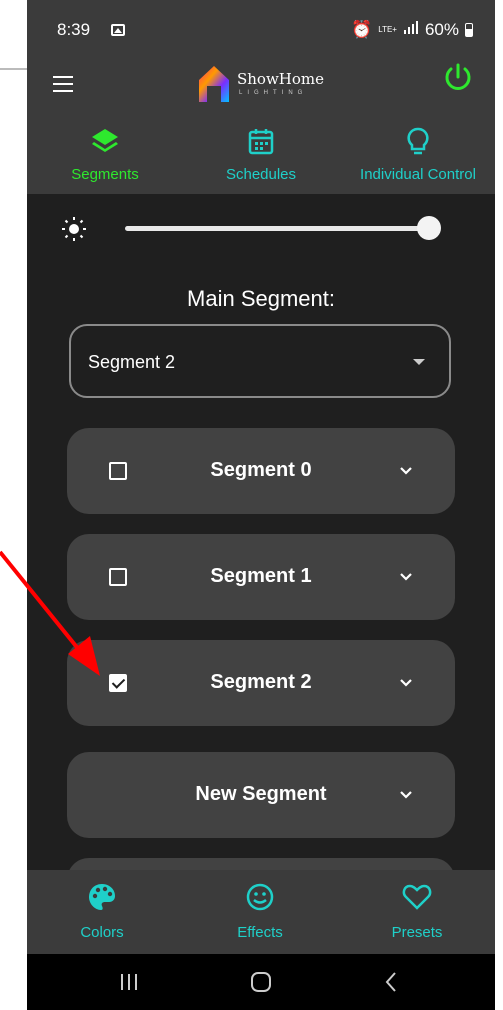 The width and height of the screenshot is (503, 1010). Describe the element at coordinates (74, 231) in the screenshot. I see `brightness-icon` at that location.